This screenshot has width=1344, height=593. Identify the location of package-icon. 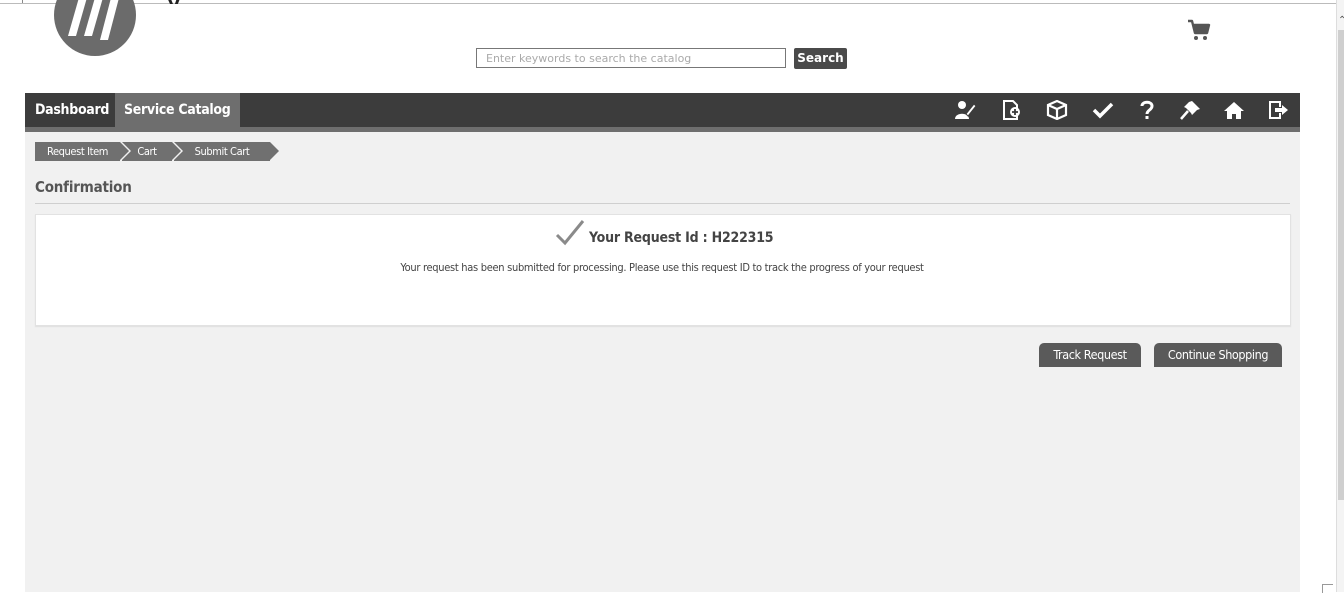
(1057, 110).